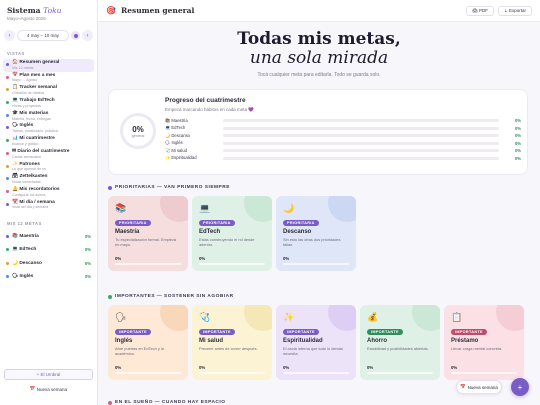  I want to click on goal-title: Descanso, so click(297, 232).